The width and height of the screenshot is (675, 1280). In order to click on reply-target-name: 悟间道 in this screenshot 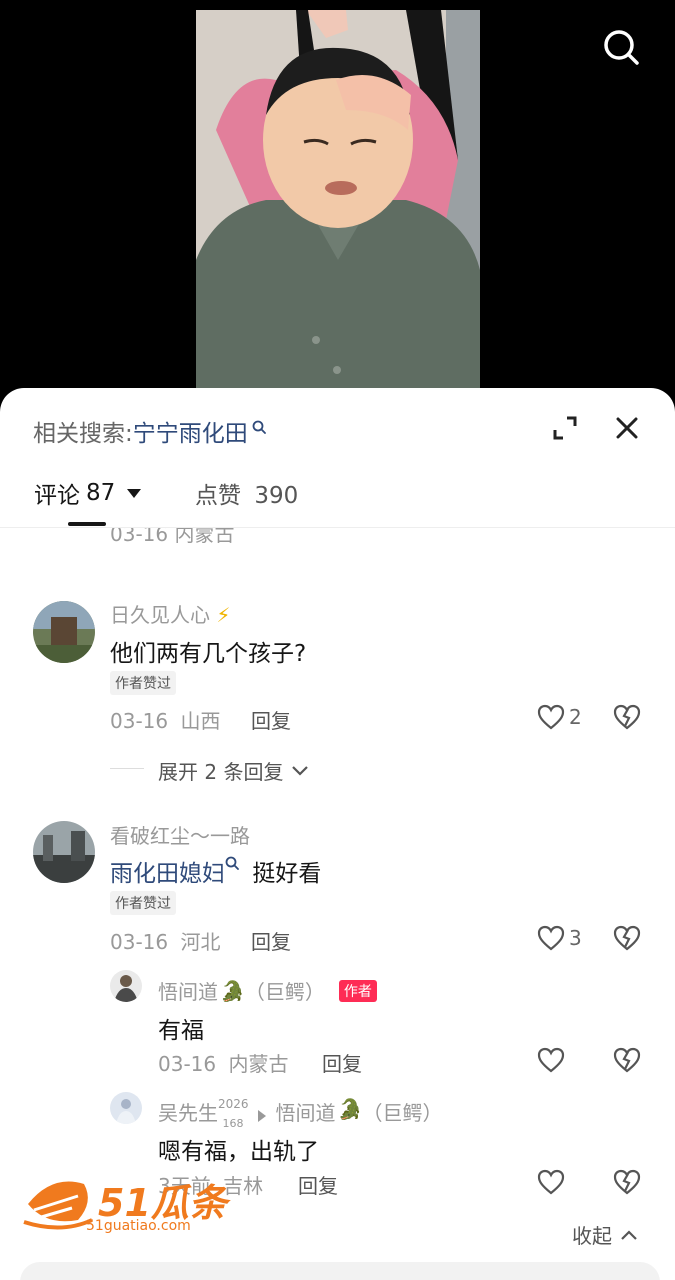, I will do `click(306, 1111)`.